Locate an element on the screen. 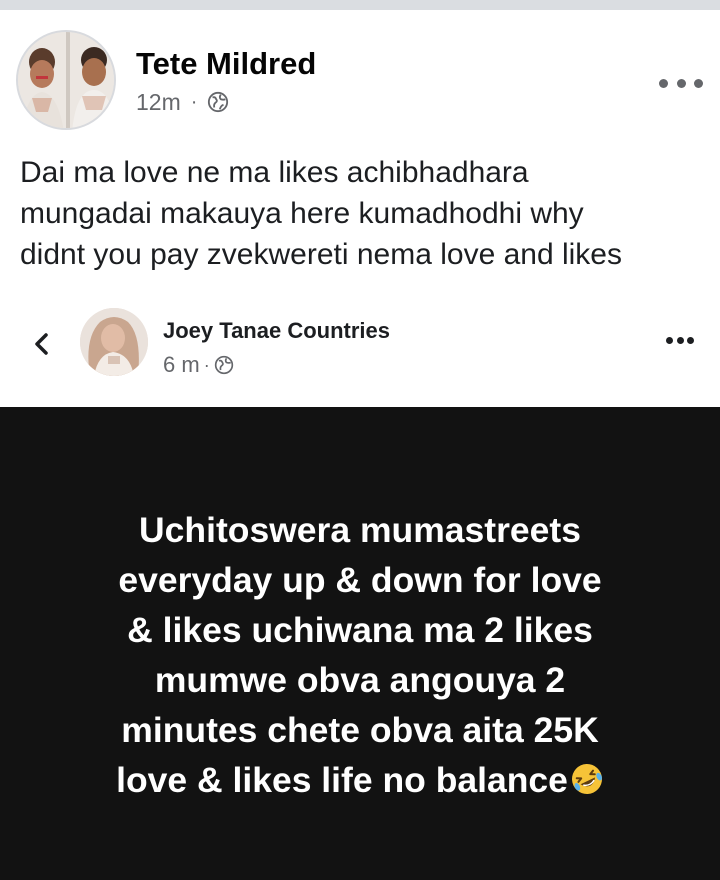  status-line-last: love & likes life no balance is located at coordinates (360, 780).